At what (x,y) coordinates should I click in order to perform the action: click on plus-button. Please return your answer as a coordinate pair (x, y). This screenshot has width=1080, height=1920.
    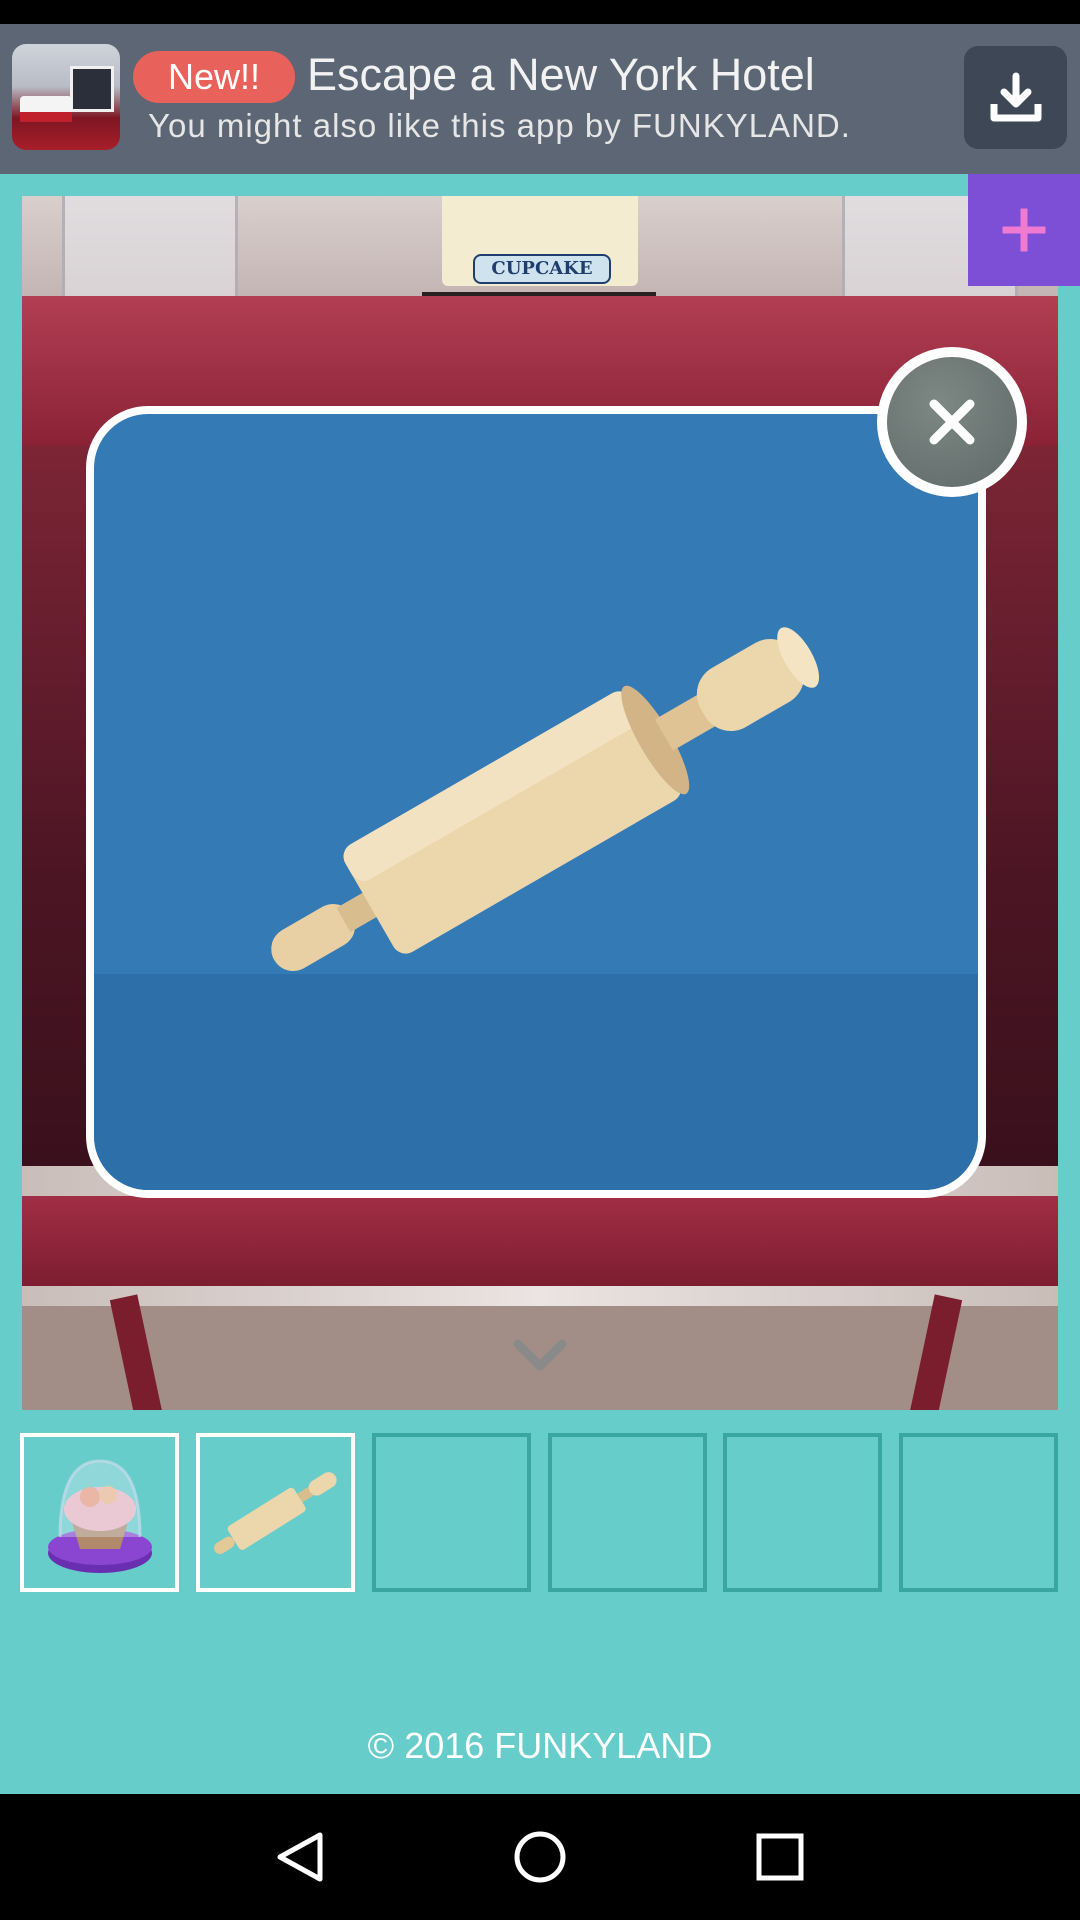
    Looking at the image, I should click on (1024, 230).